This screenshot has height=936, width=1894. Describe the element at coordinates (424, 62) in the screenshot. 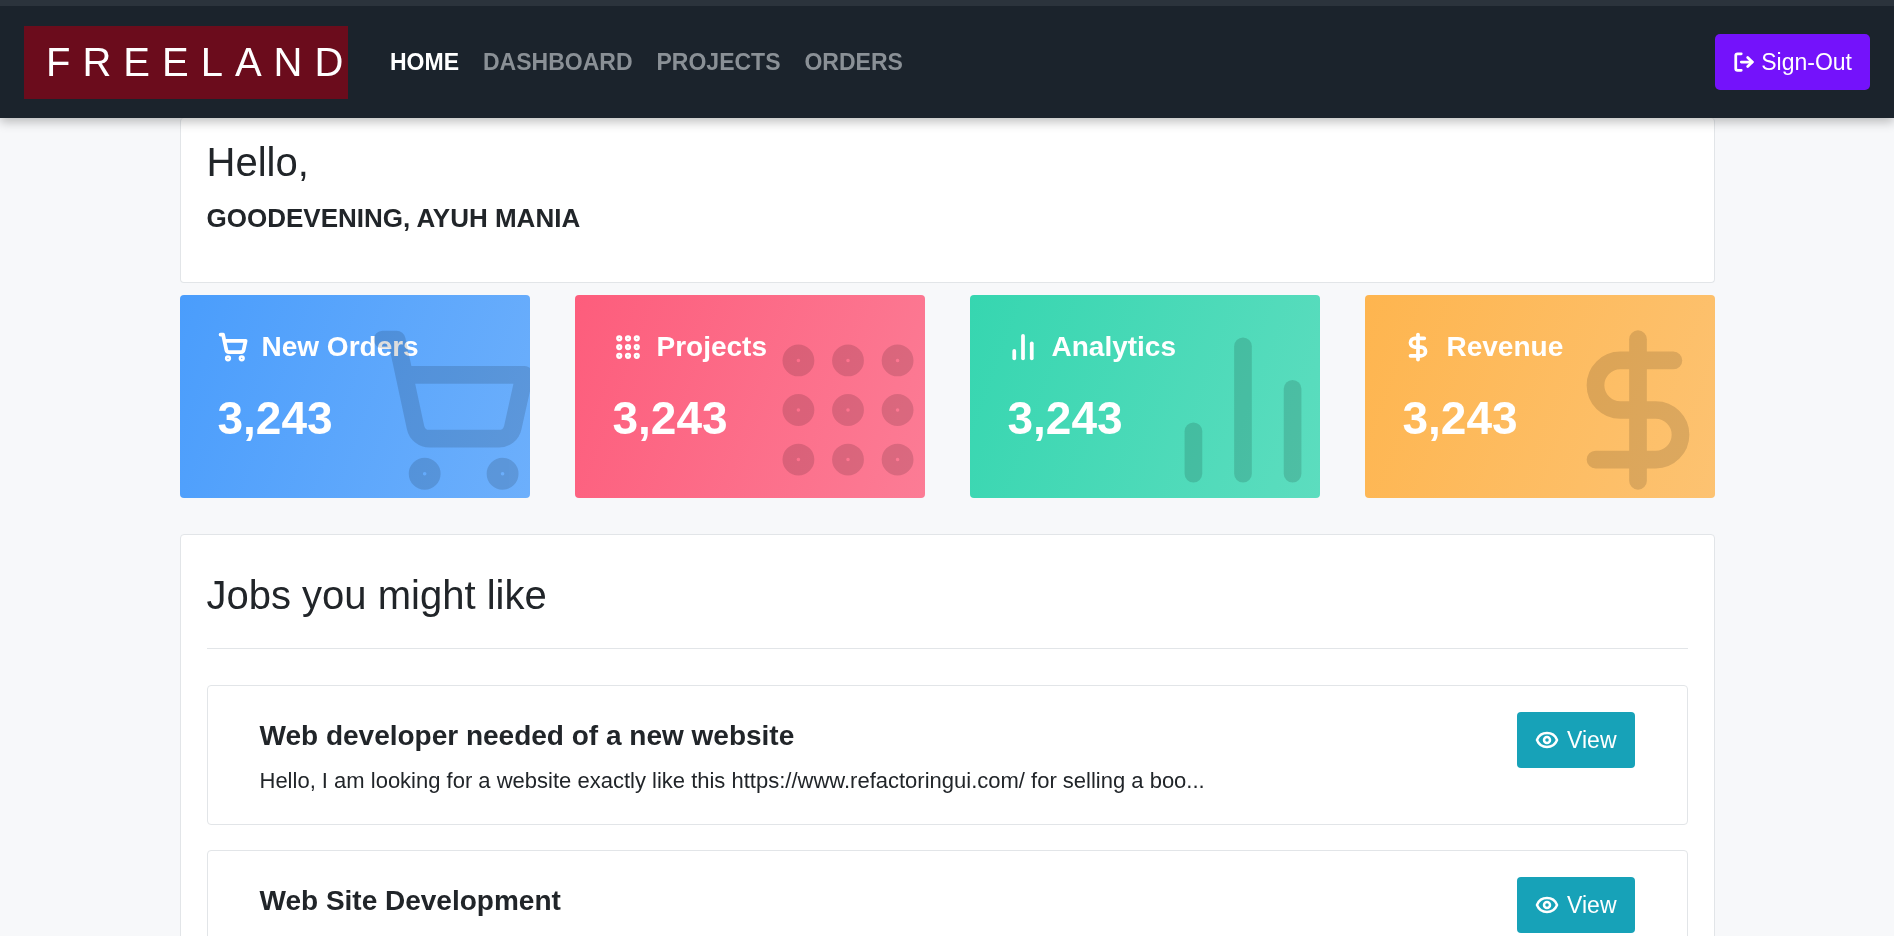

I see `nav-link: HOME` at that location.